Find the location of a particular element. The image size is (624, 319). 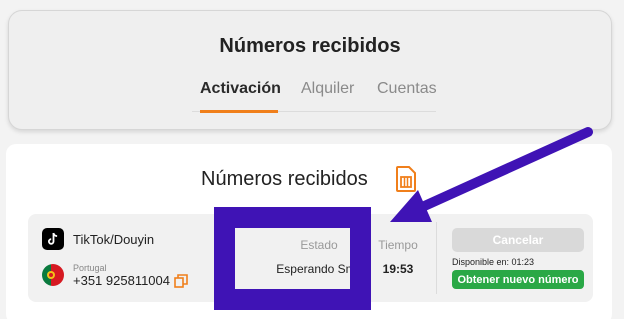

section-title: Números recibidos is located at coordinates (284, 179).